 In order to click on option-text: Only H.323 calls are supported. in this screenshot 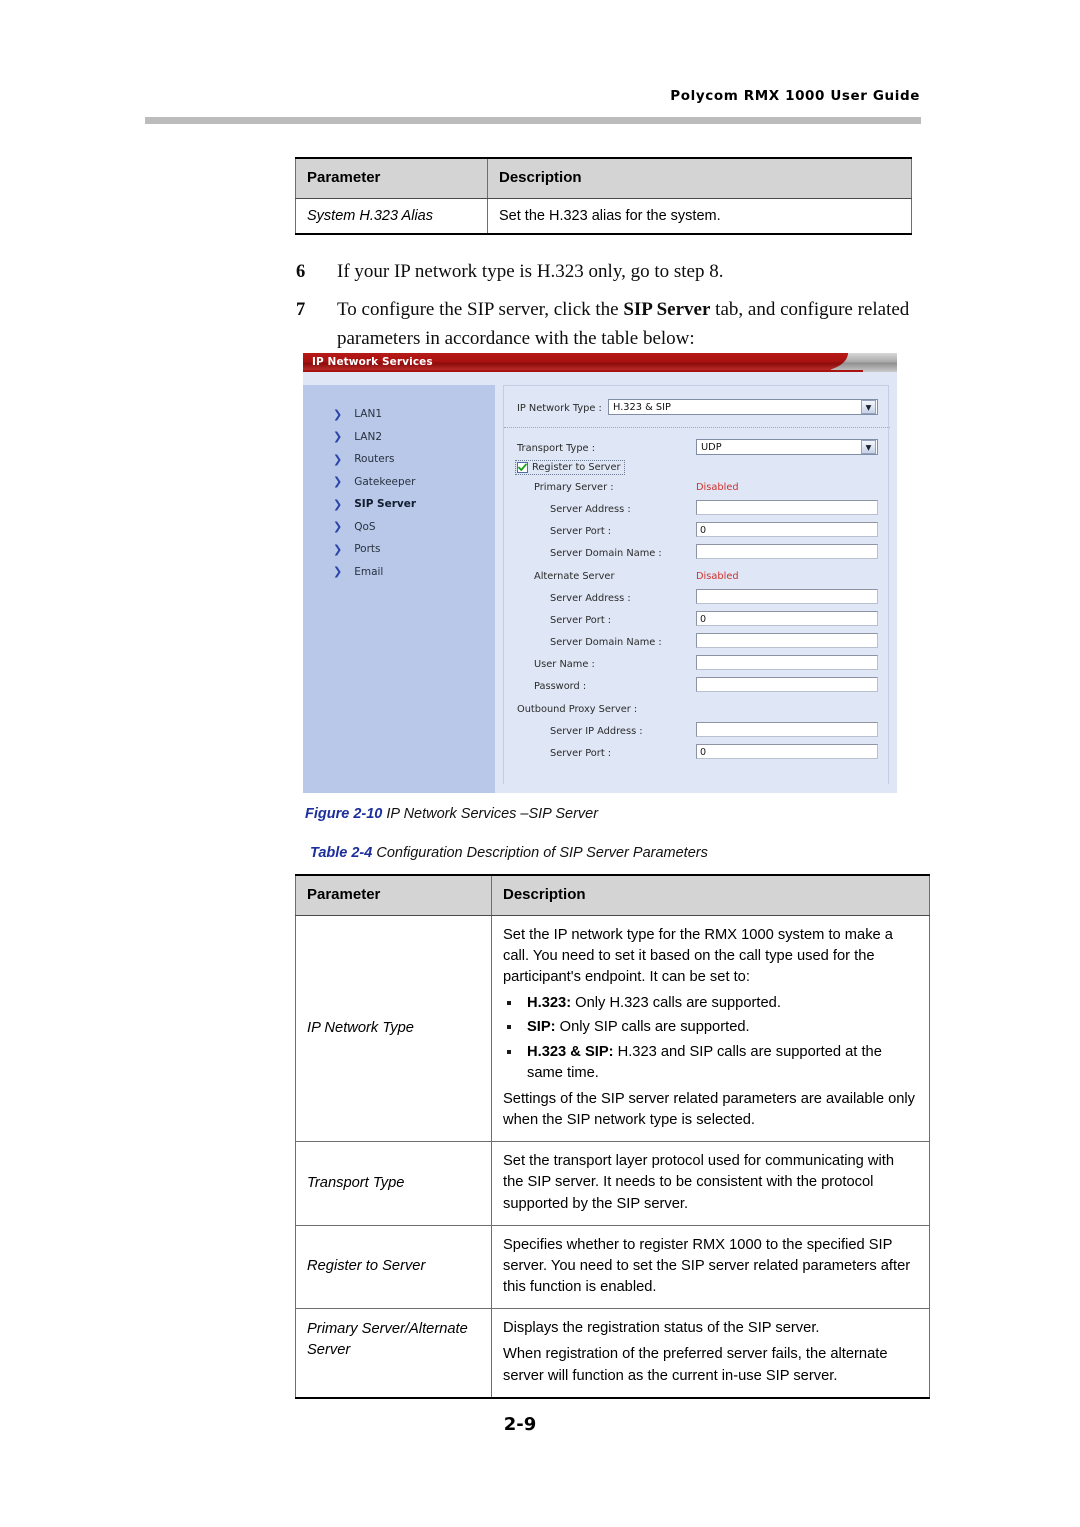, I will do `click(676, 1003)`.